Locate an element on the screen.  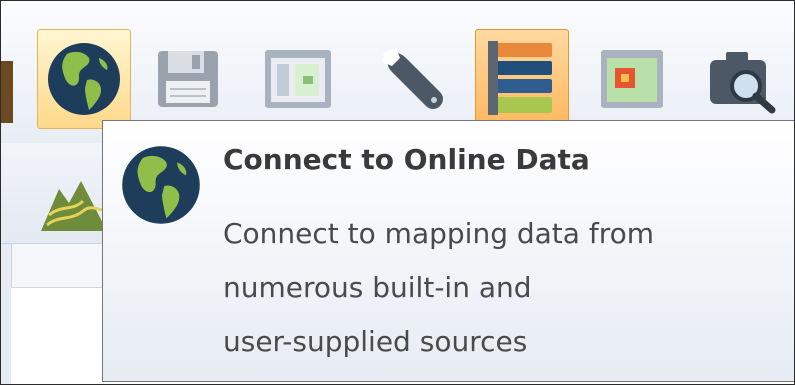
settings-button is located at coordinates (413, 79).